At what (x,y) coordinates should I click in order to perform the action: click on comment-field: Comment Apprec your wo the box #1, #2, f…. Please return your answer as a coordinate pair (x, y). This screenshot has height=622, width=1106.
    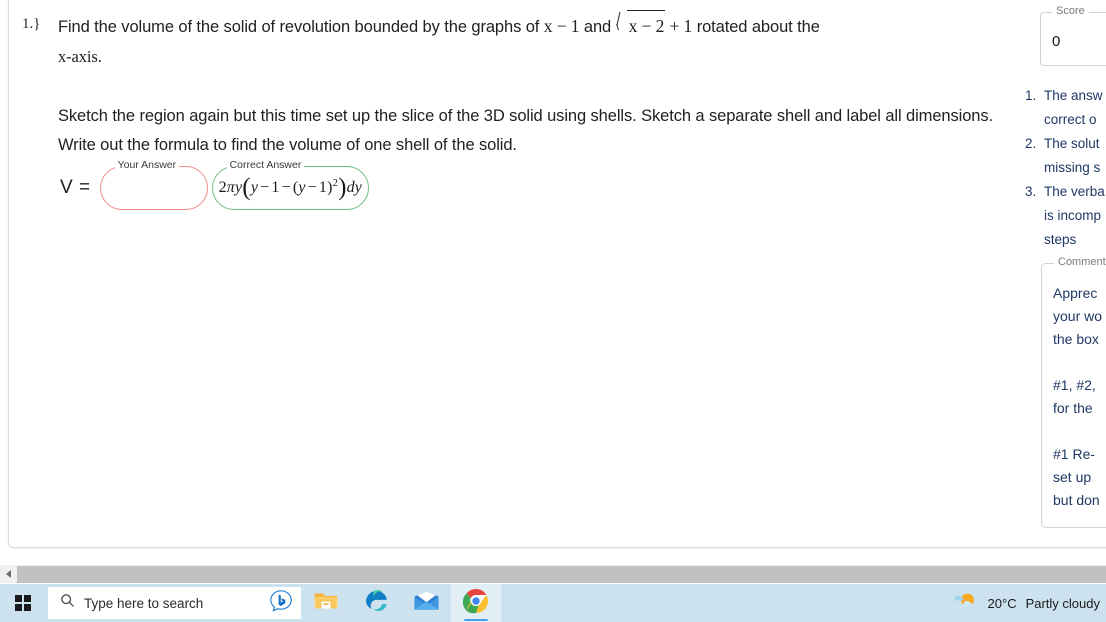
    Looking at the image, I should click on (1073, 392).